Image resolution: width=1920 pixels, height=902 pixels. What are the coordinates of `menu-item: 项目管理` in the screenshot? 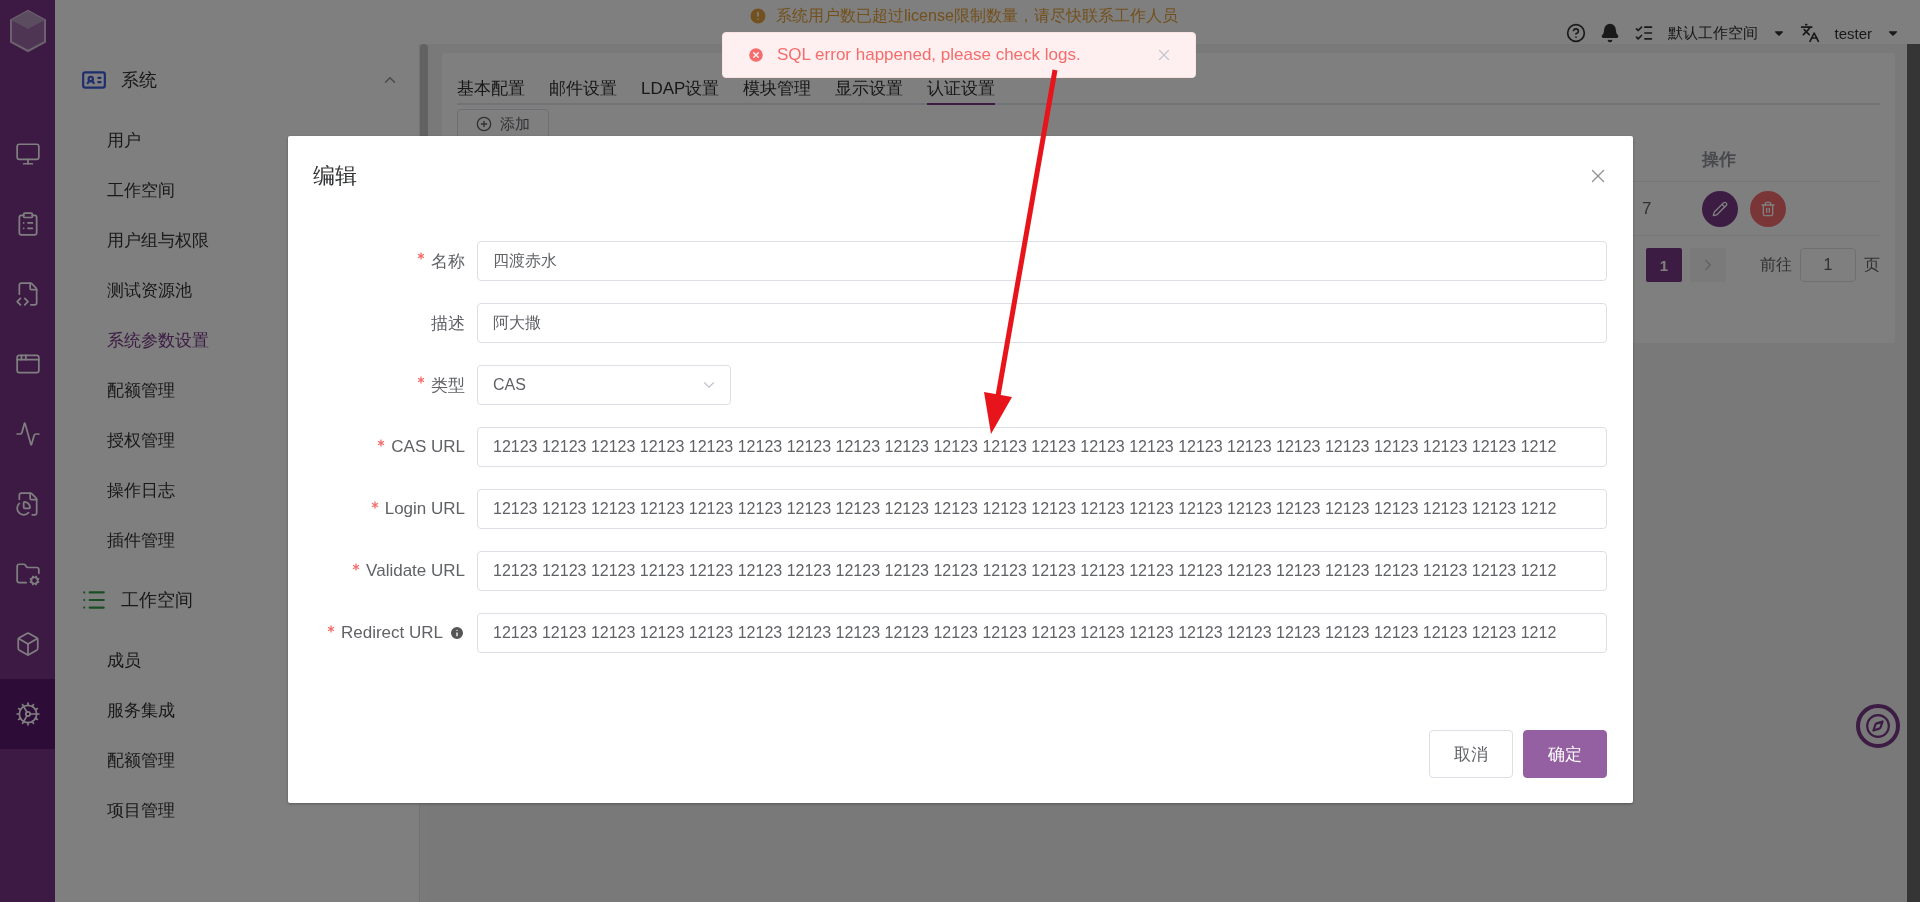 It's located at (237, 810).